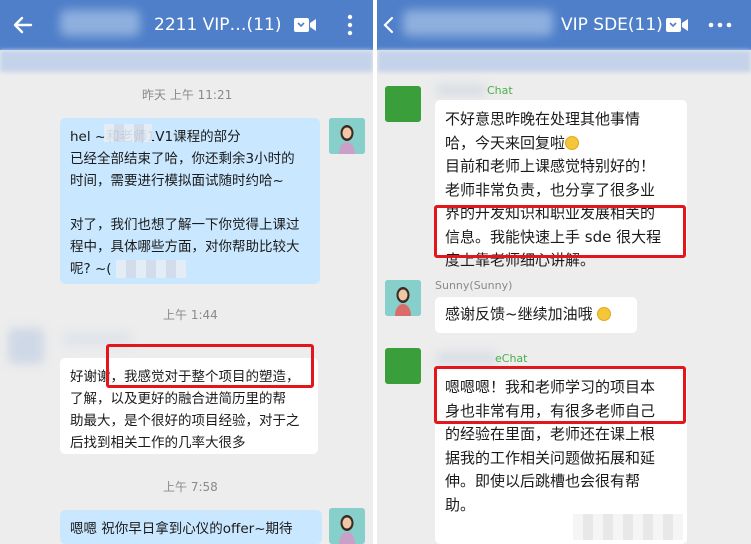 The height and width of the screenshot is (544, 751). I want to click on back-chevron-icon, so click(389, 25).